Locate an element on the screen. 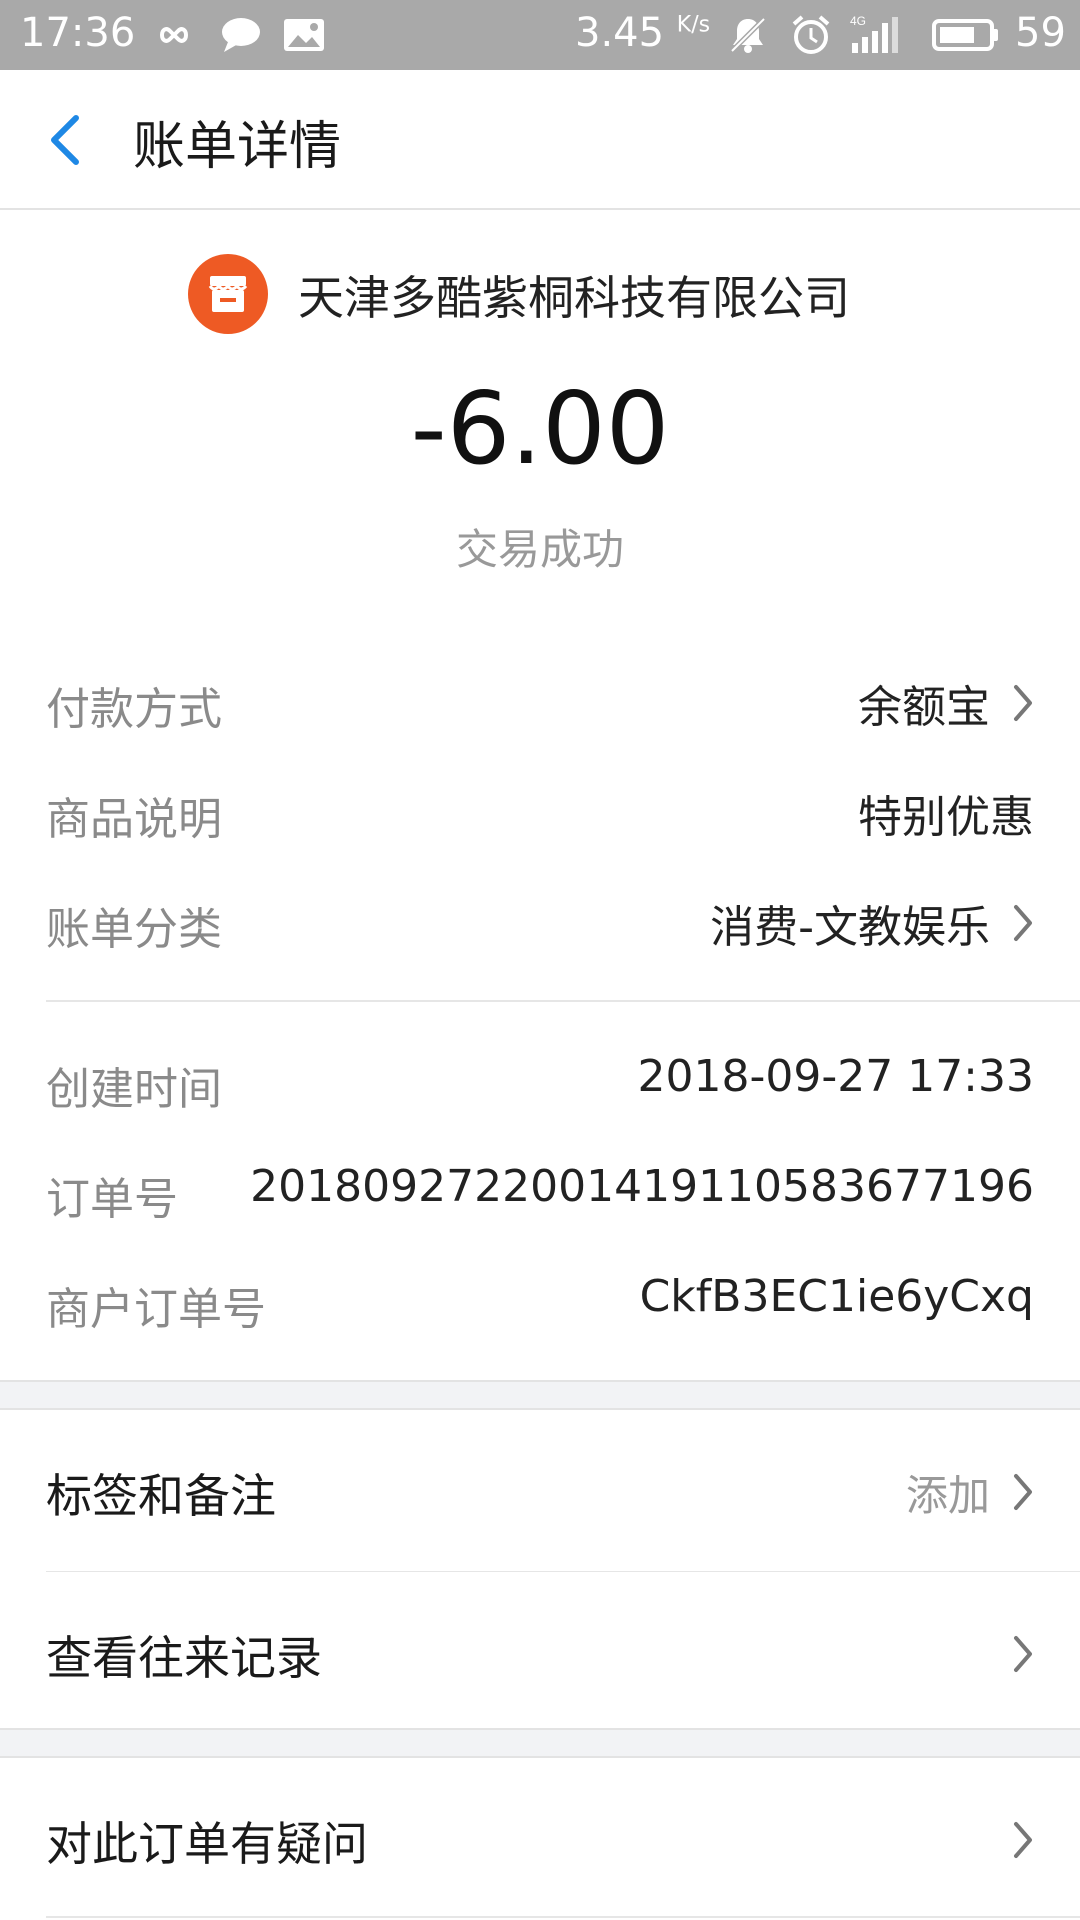 The height and width of the screenshot is (1920, 1080). created-time-label: 创建时间 is located at coordinates (134, 1089).